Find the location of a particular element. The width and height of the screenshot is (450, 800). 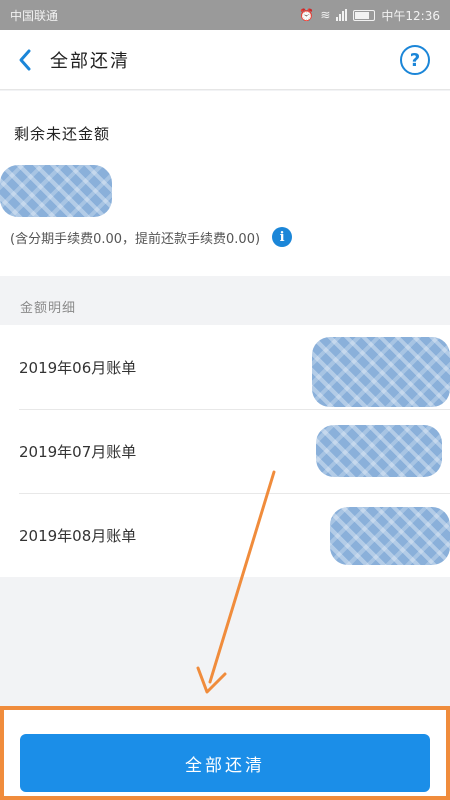

carrier-label: 中国联通 is located at coordinates (34, 15).